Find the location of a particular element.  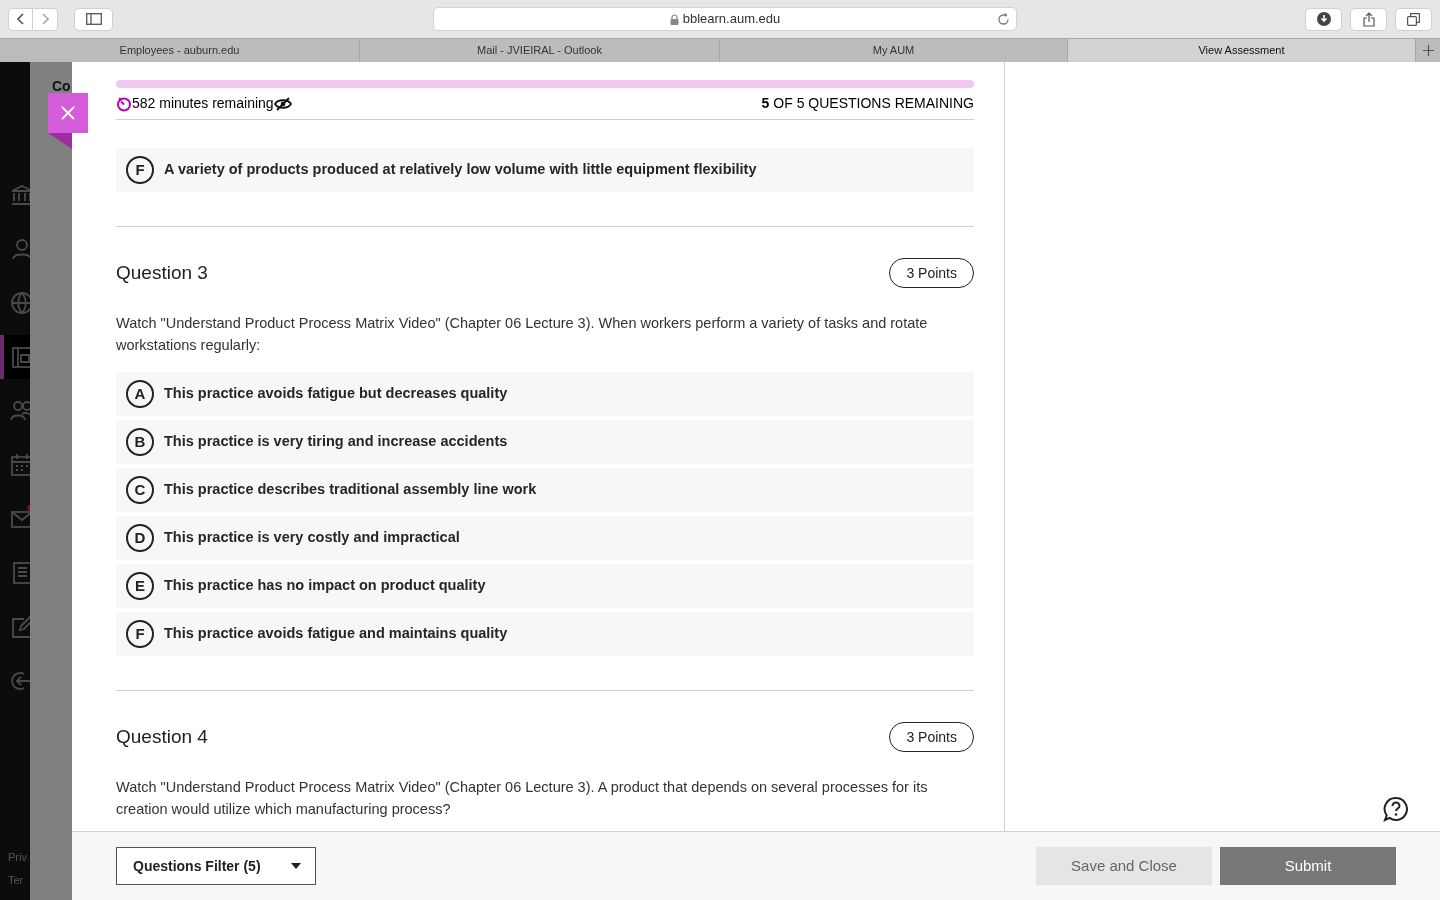

address-bar: bblearn.aum.edu is located at coordinates (725, 19).